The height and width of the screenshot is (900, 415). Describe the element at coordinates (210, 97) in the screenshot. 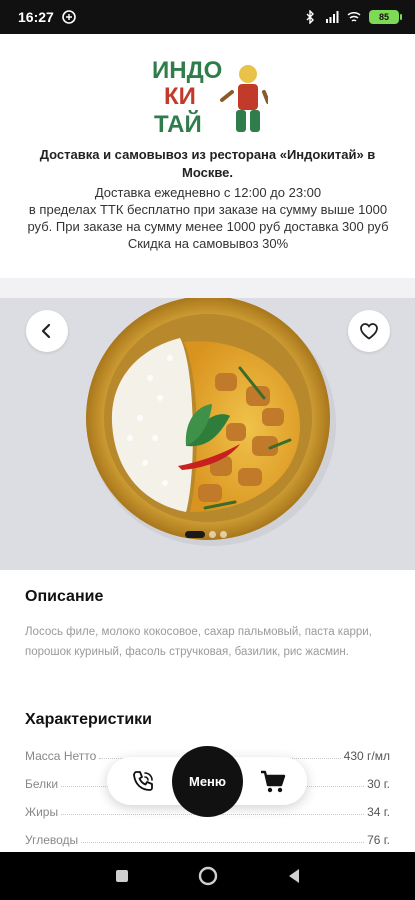

I see `restaurant-logo: ИНДО КИ ТАЙ` at that location.